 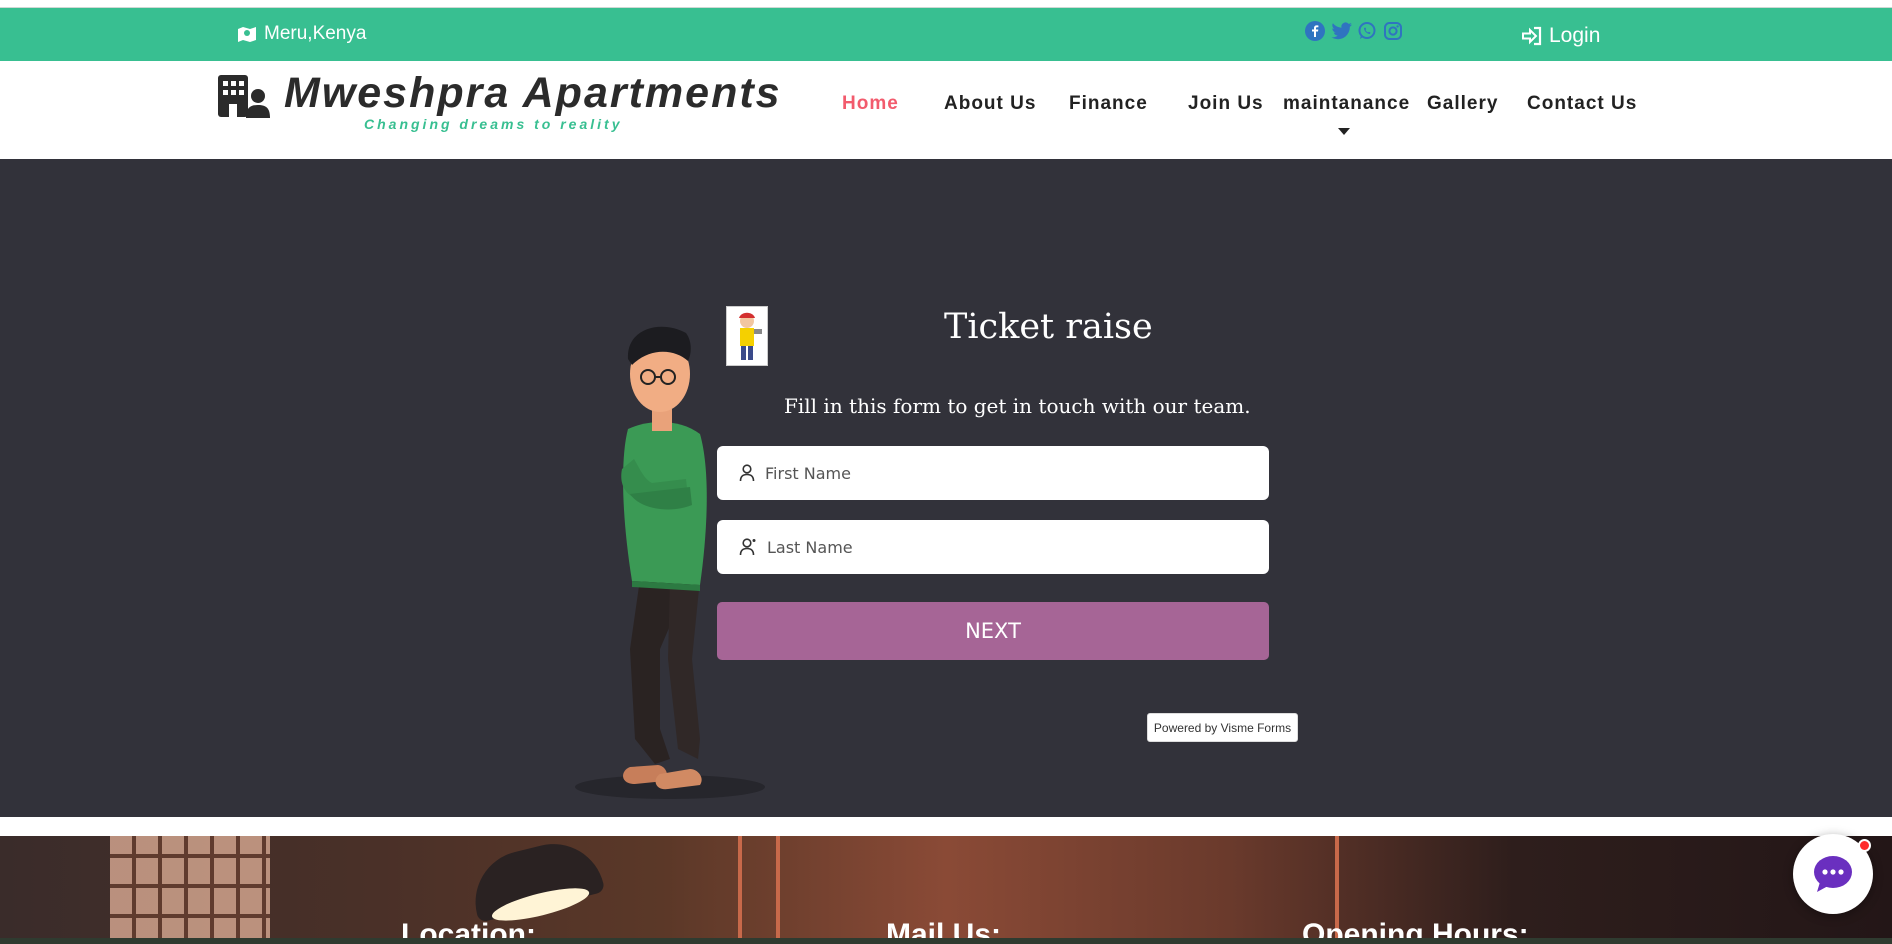 What do you see at coordinates (1582, 104) in the screenshot?
I see `nav-contact-us: Contact Us` at bounding box center [1582, 104].